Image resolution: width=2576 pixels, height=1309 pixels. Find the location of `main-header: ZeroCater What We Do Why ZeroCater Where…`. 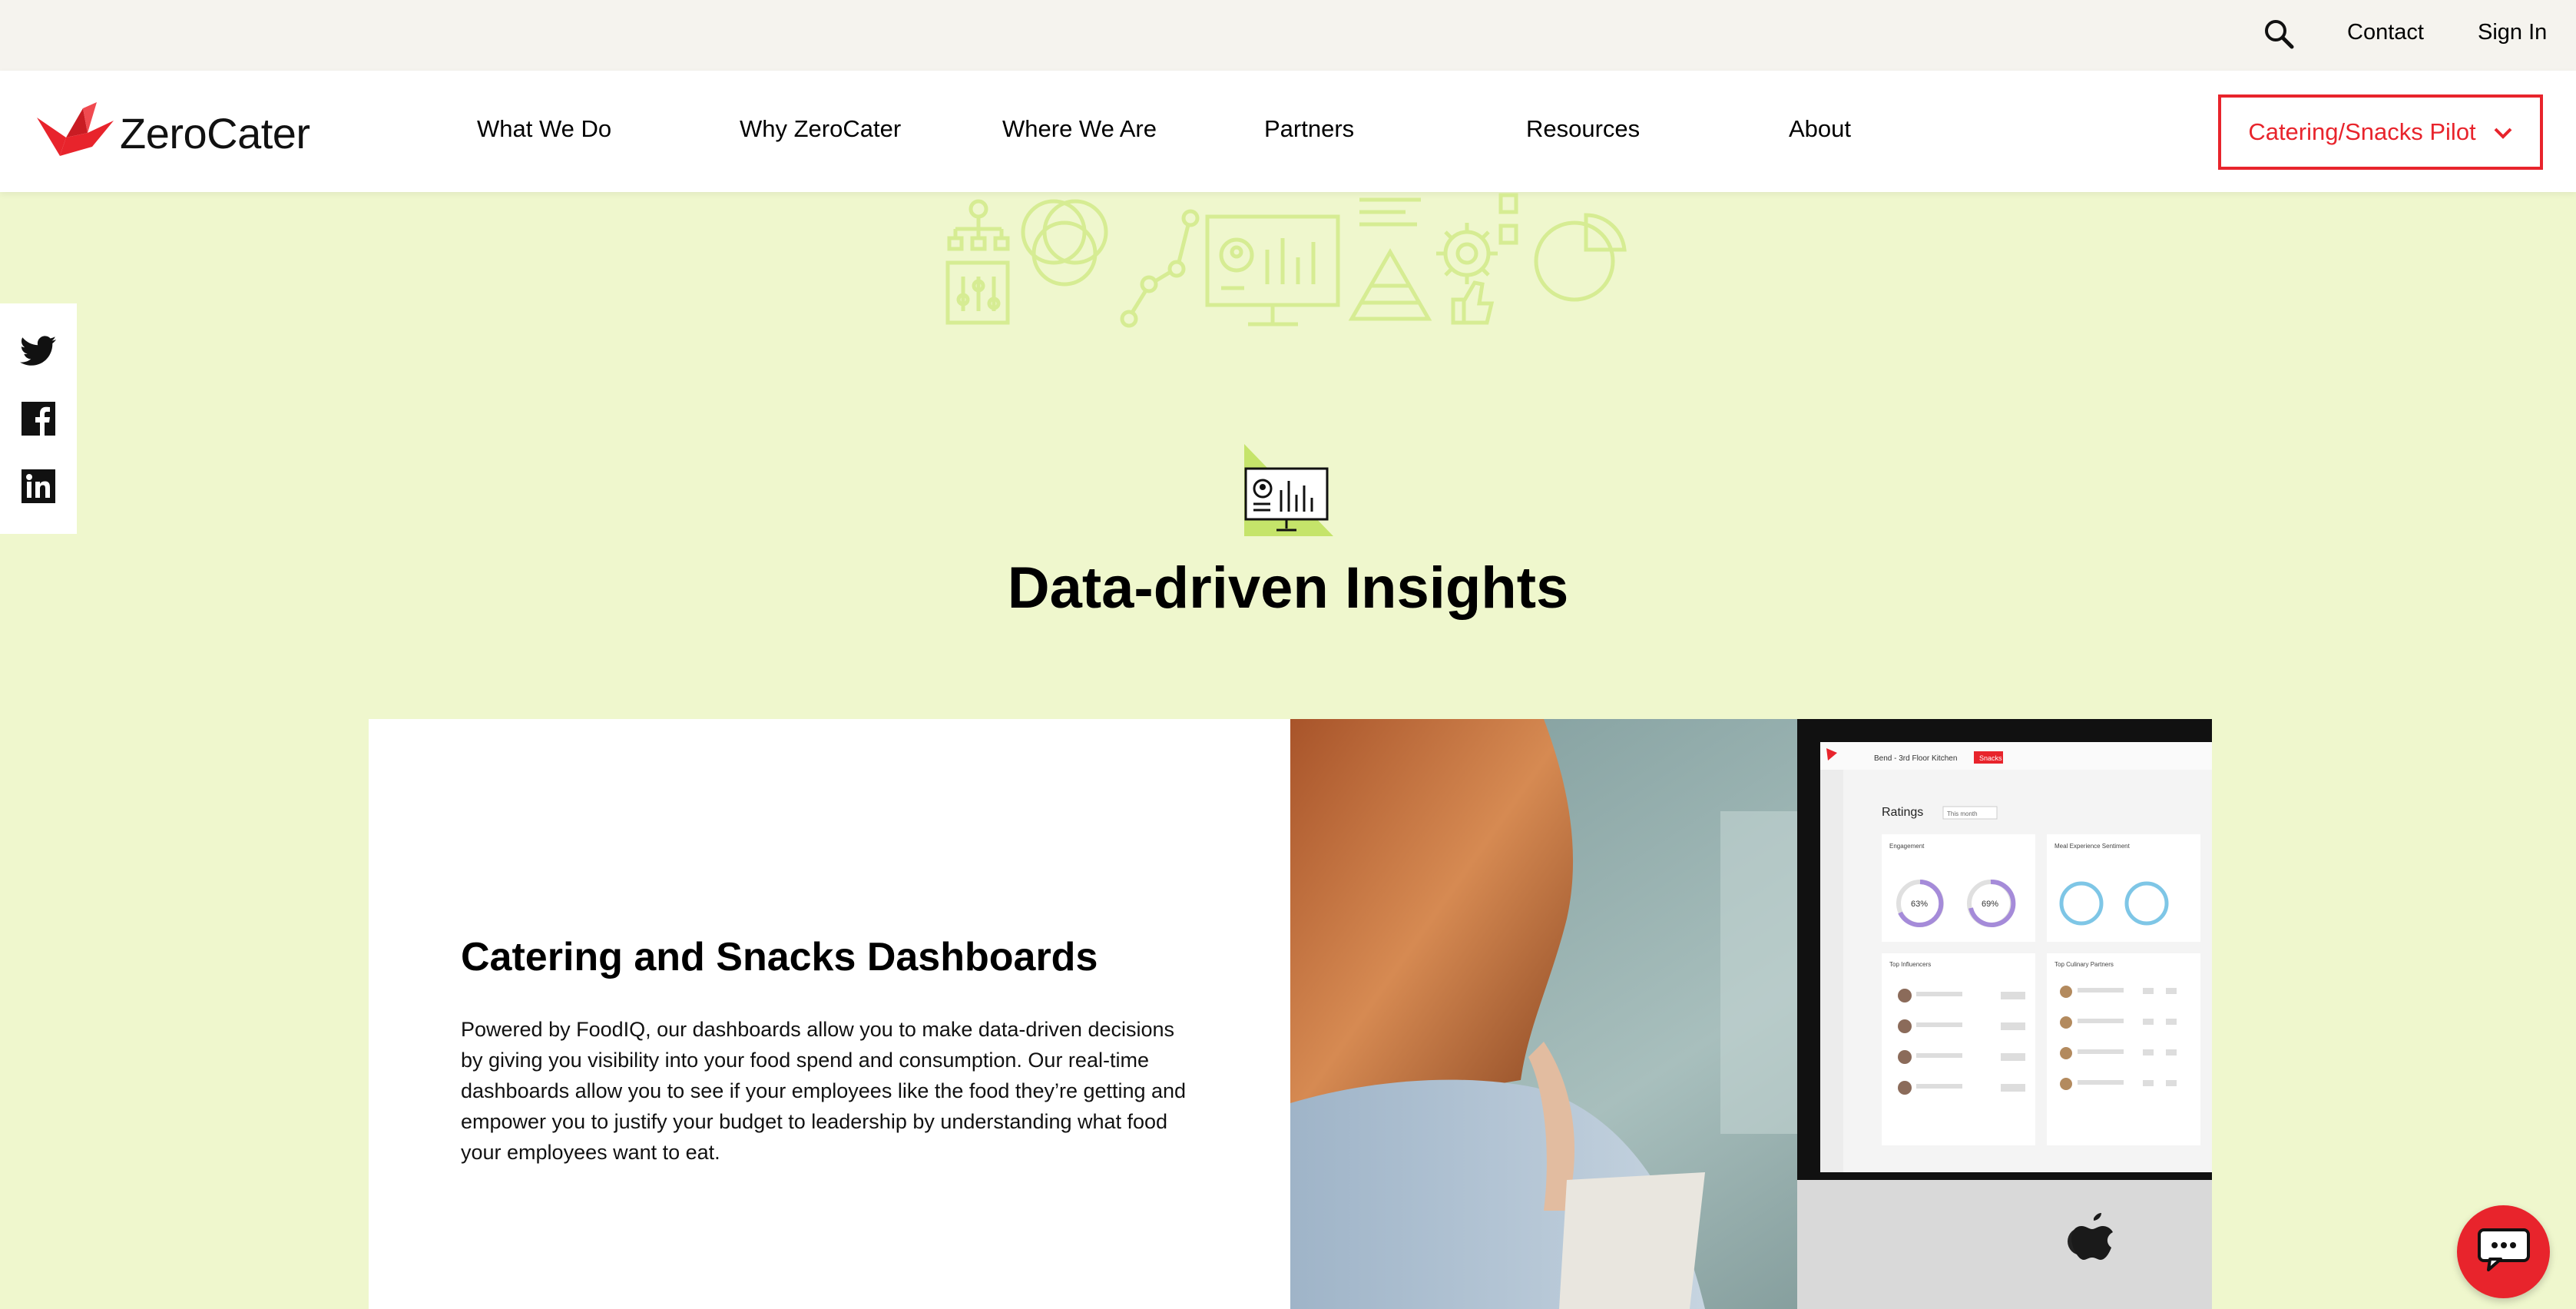

main-header: ZeroCater What We Do Why ZeroCater Where… is located at coordinates (1288, 131).